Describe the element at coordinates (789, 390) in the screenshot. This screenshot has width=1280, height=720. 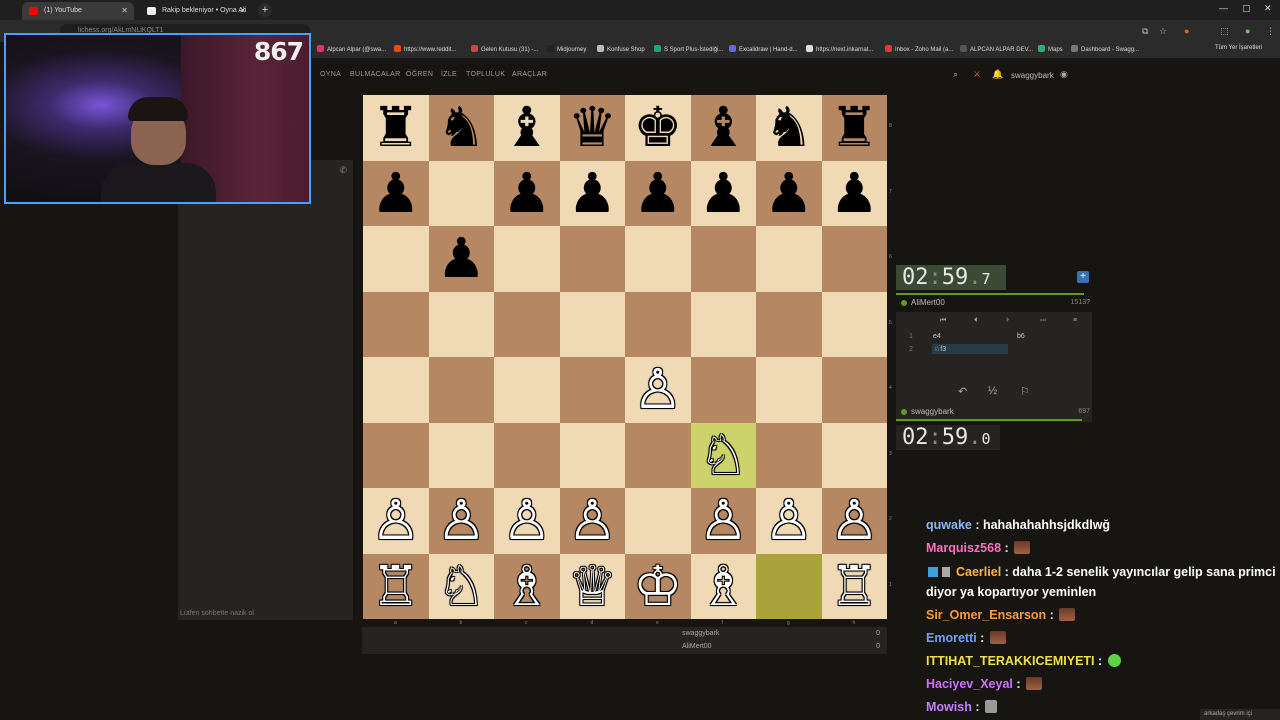
I see `square-g4` at that location.